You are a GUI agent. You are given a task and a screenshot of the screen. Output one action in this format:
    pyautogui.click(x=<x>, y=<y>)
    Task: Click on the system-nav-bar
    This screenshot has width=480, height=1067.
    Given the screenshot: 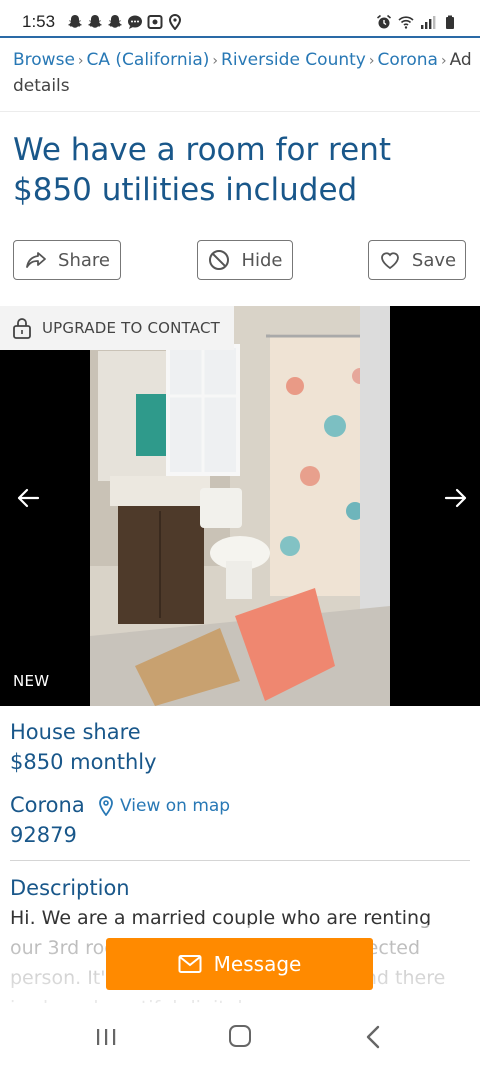 What is the action you would take?
    pyautogui.click(x=240, y=1038)
    